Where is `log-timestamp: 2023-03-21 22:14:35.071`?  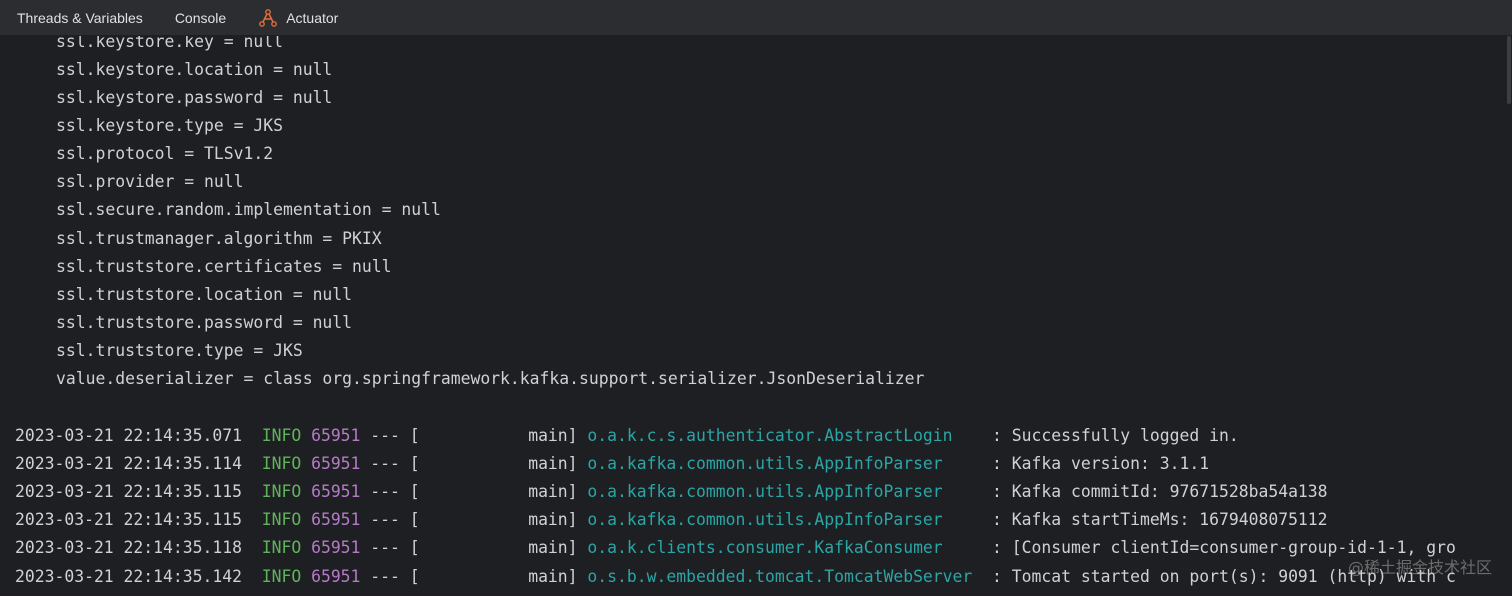
log-timestamp: 2023-03-21 22:14:35.071 is located at coordinates (128, 435).